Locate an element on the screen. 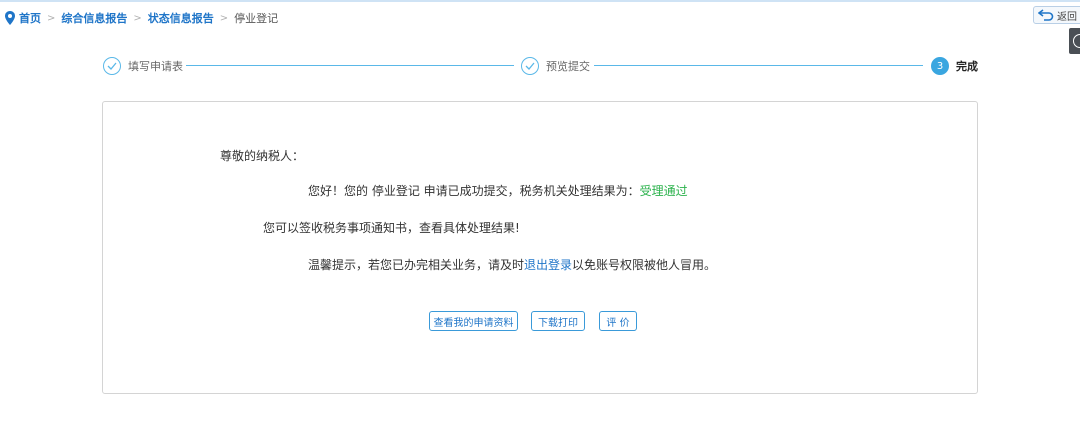  step-number-badge: 3 is located at coordinates (940, 66).